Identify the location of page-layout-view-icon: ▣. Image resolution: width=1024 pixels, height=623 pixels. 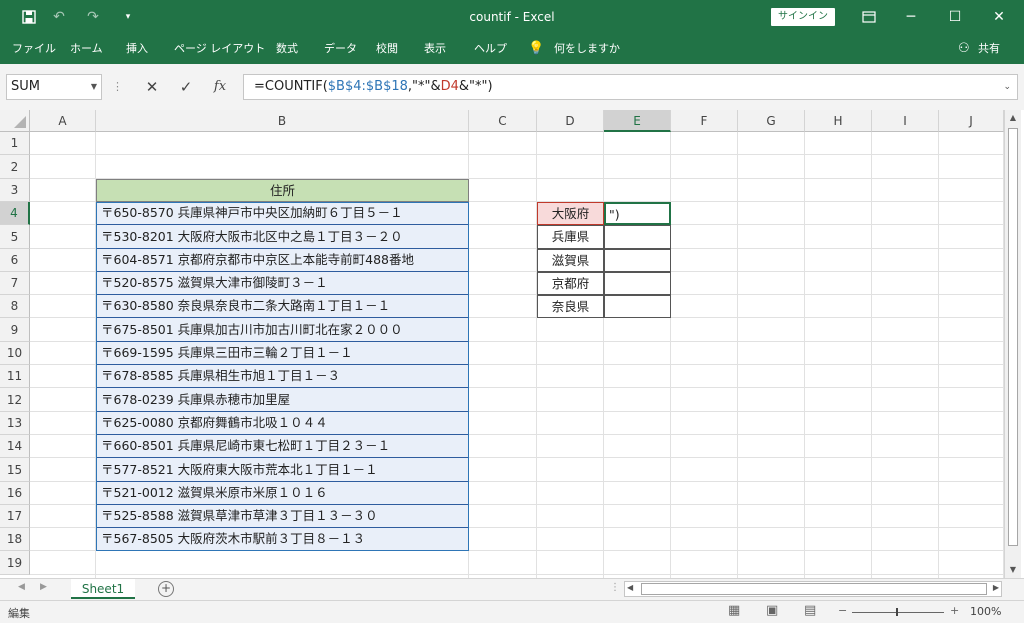
(772, 610).